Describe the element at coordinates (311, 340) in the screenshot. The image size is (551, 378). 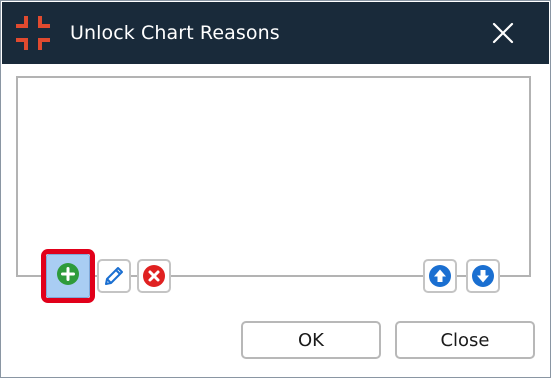
I see `ok-button: OK` at that location.